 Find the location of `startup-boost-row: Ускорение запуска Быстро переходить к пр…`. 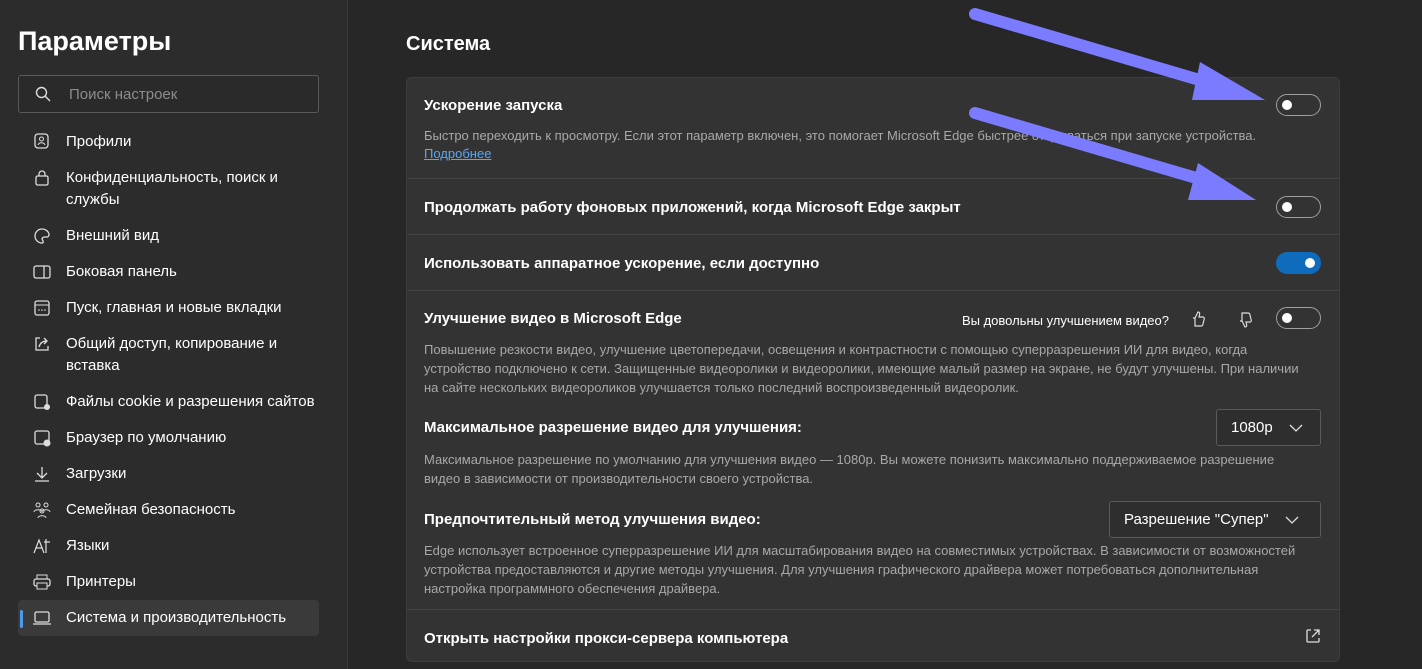

startup-boost-row: Ускорение запуска Быстро переходить к пр… is located at coordinates (873, 128).